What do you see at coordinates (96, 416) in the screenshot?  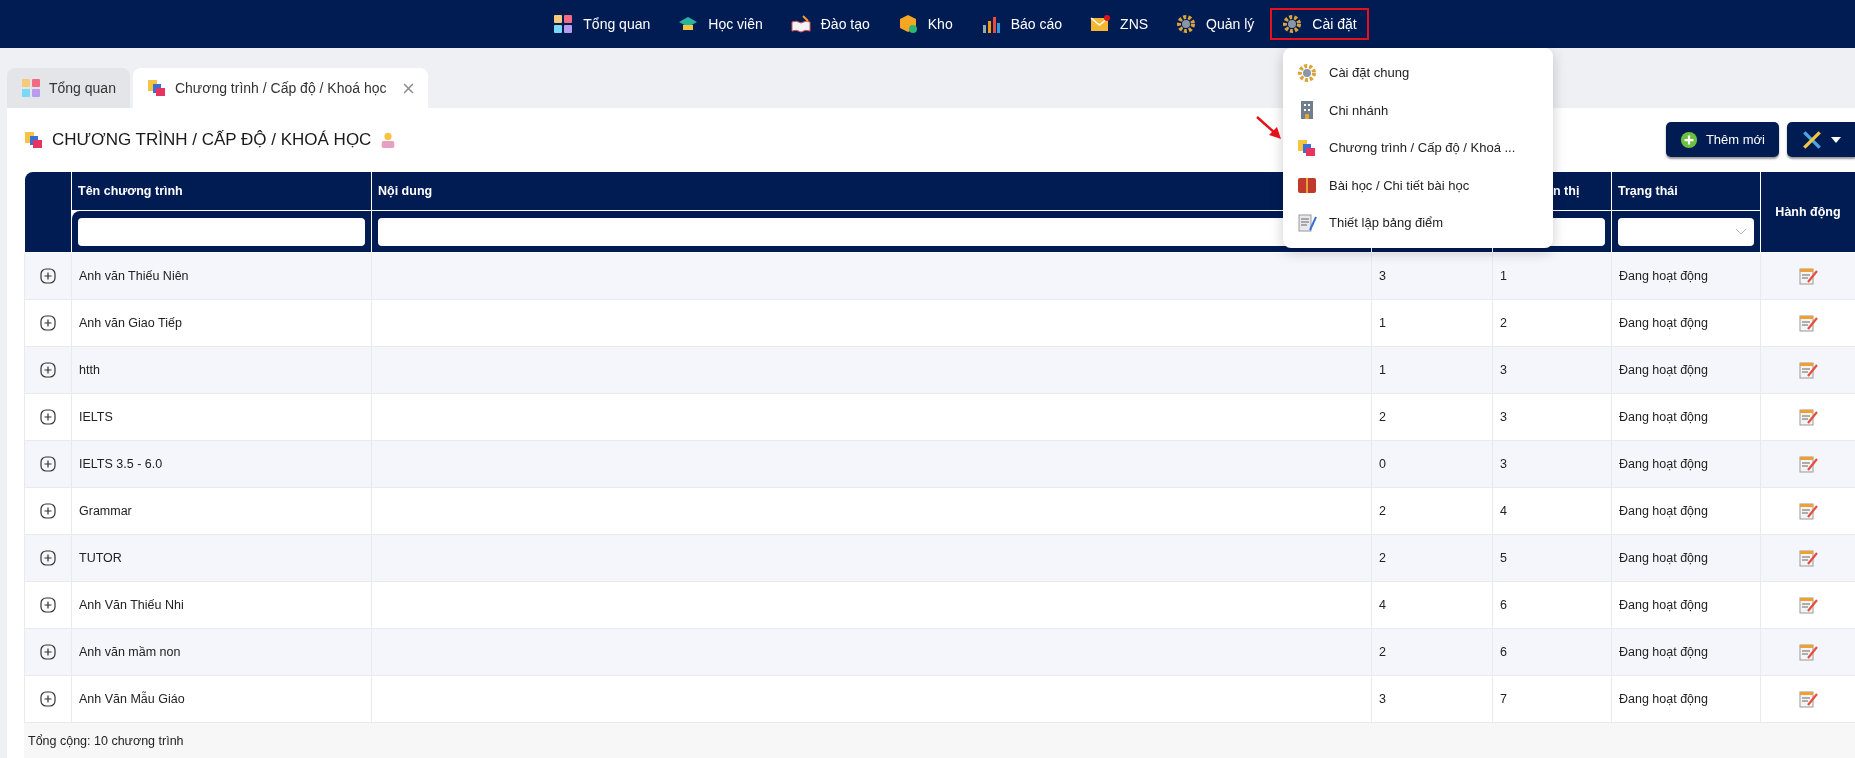 I see `table-cell: IELTS` at bounding box center [96, 416].